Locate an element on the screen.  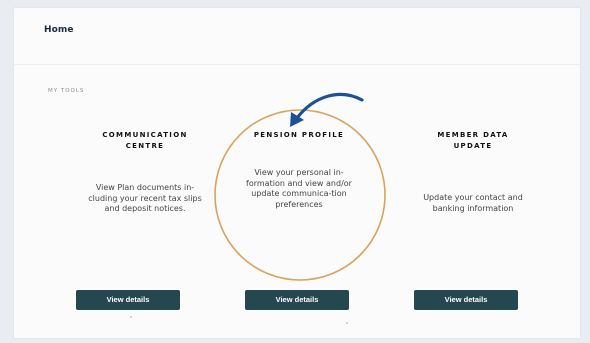
tool-title: COMMUNICATION CENTRE is located at coordinates (145, 140).